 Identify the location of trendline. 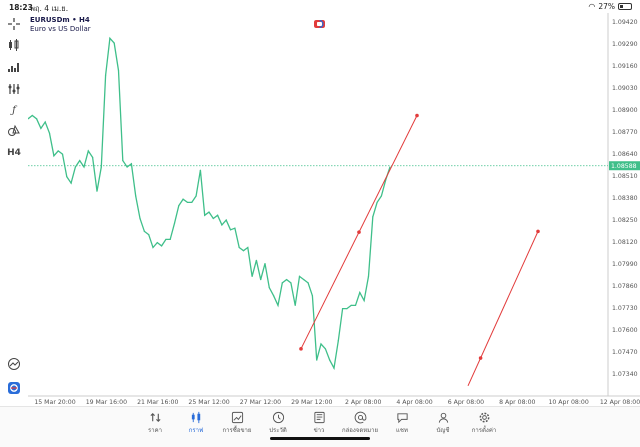
(503, 309).